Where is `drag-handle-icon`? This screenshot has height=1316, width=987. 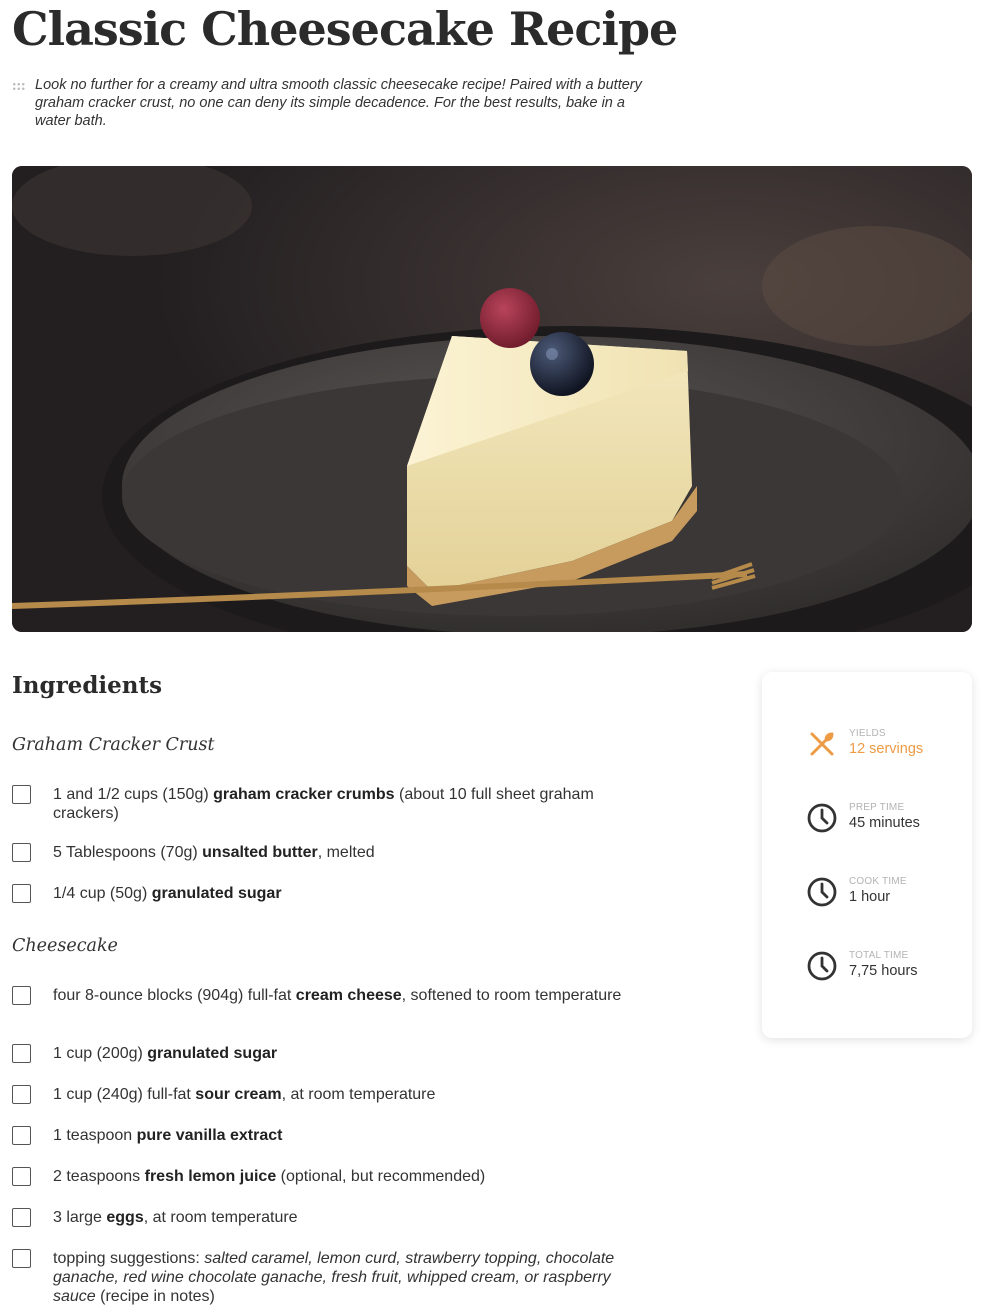
drag-handle-icon is located at coordinates (19, 87).